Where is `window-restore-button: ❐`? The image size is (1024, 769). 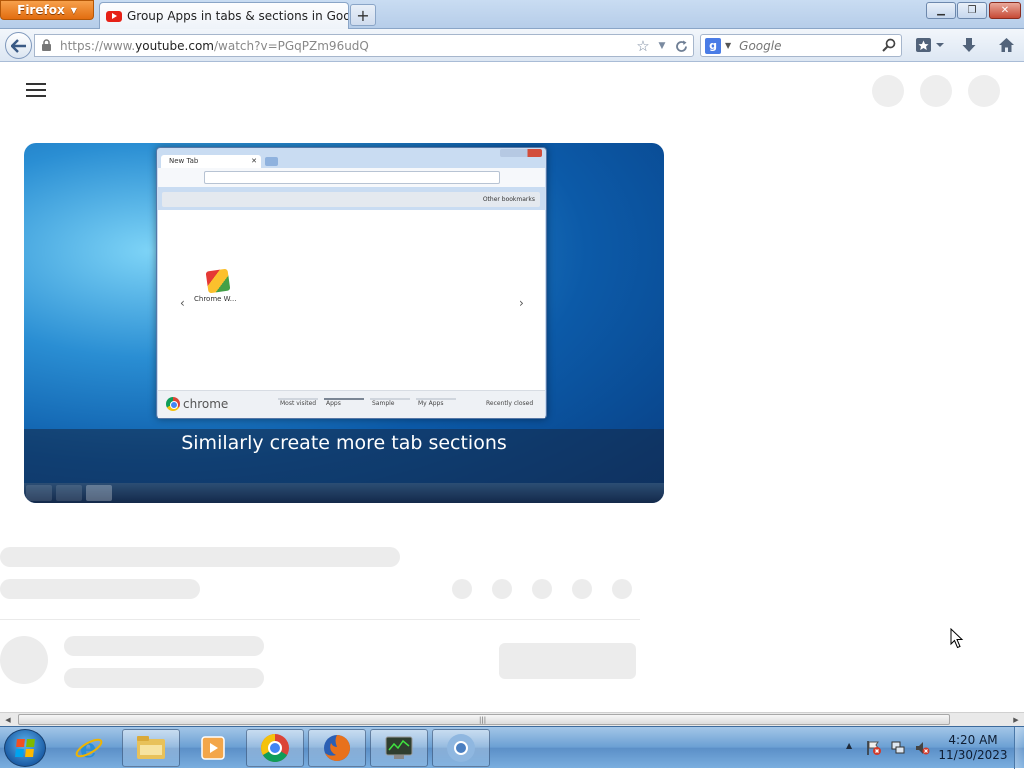
window-restore-button: ❐ is located at coordinates (972, 10).